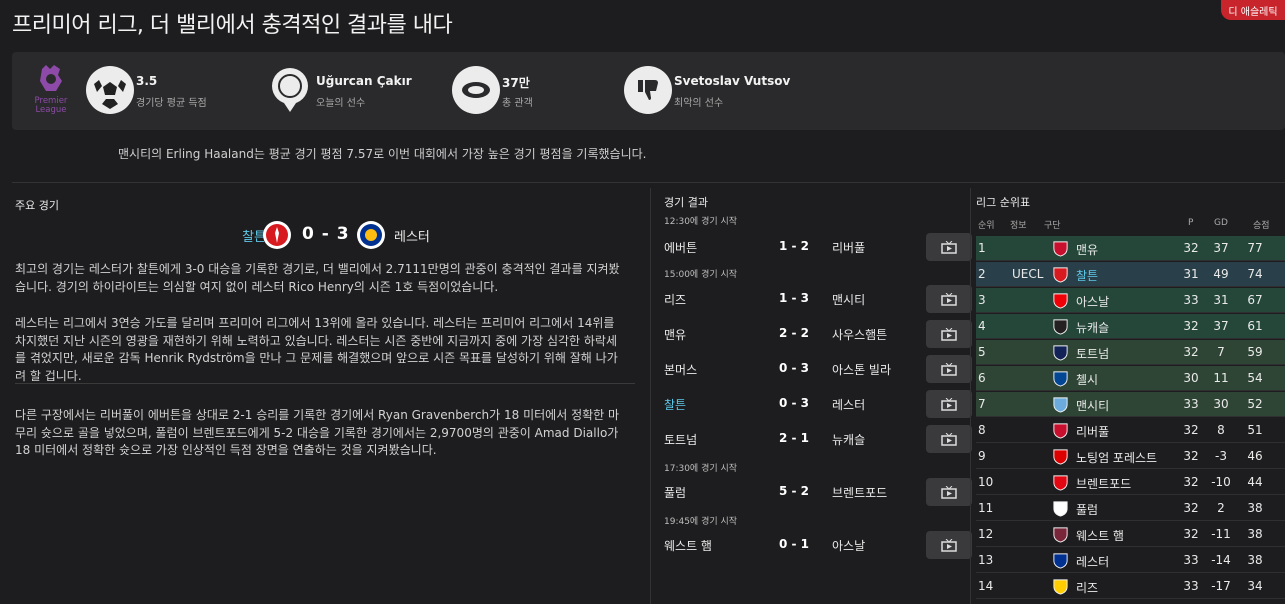 The image size is (1285, 604). I want to click on team-name: 맨유, so click(1087, 249).